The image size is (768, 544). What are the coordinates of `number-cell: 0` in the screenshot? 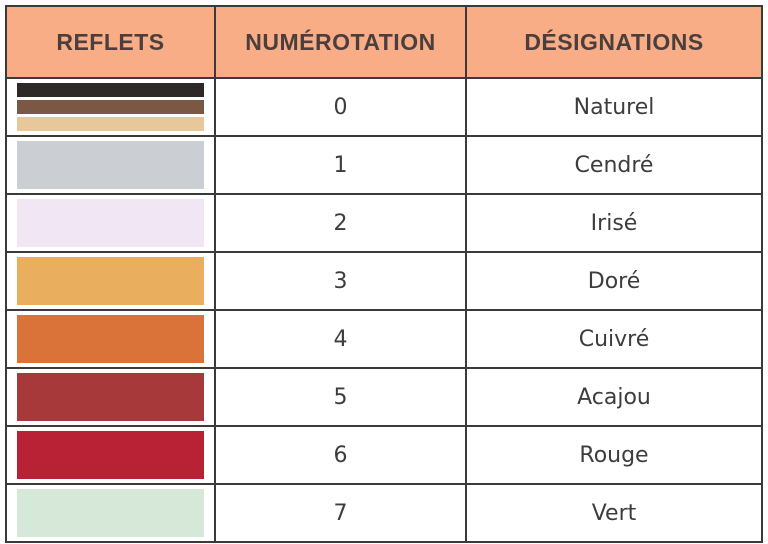 It's located at (340, 107).